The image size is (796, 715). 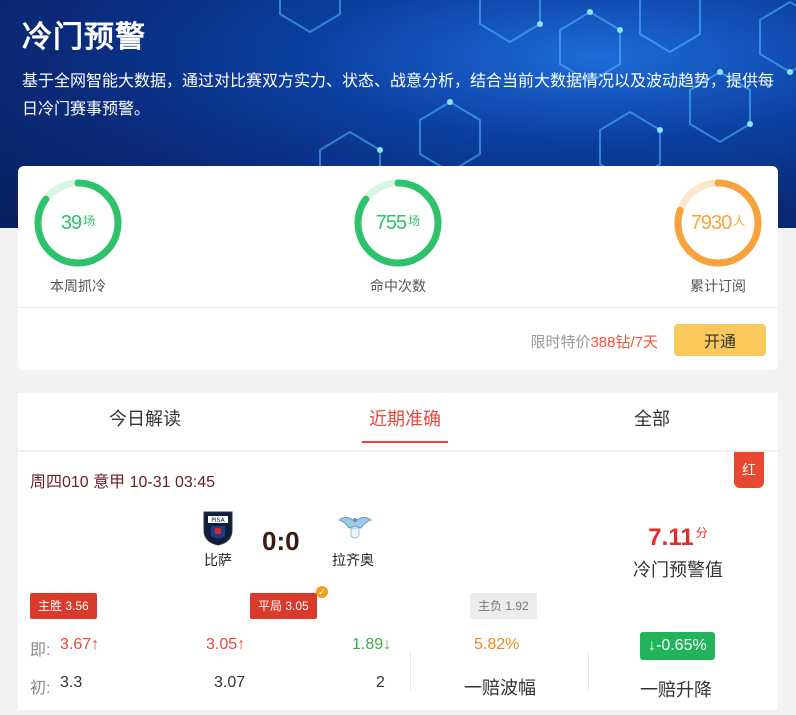 I want to click on svg-text: PISA, so click(x=218, y=520).